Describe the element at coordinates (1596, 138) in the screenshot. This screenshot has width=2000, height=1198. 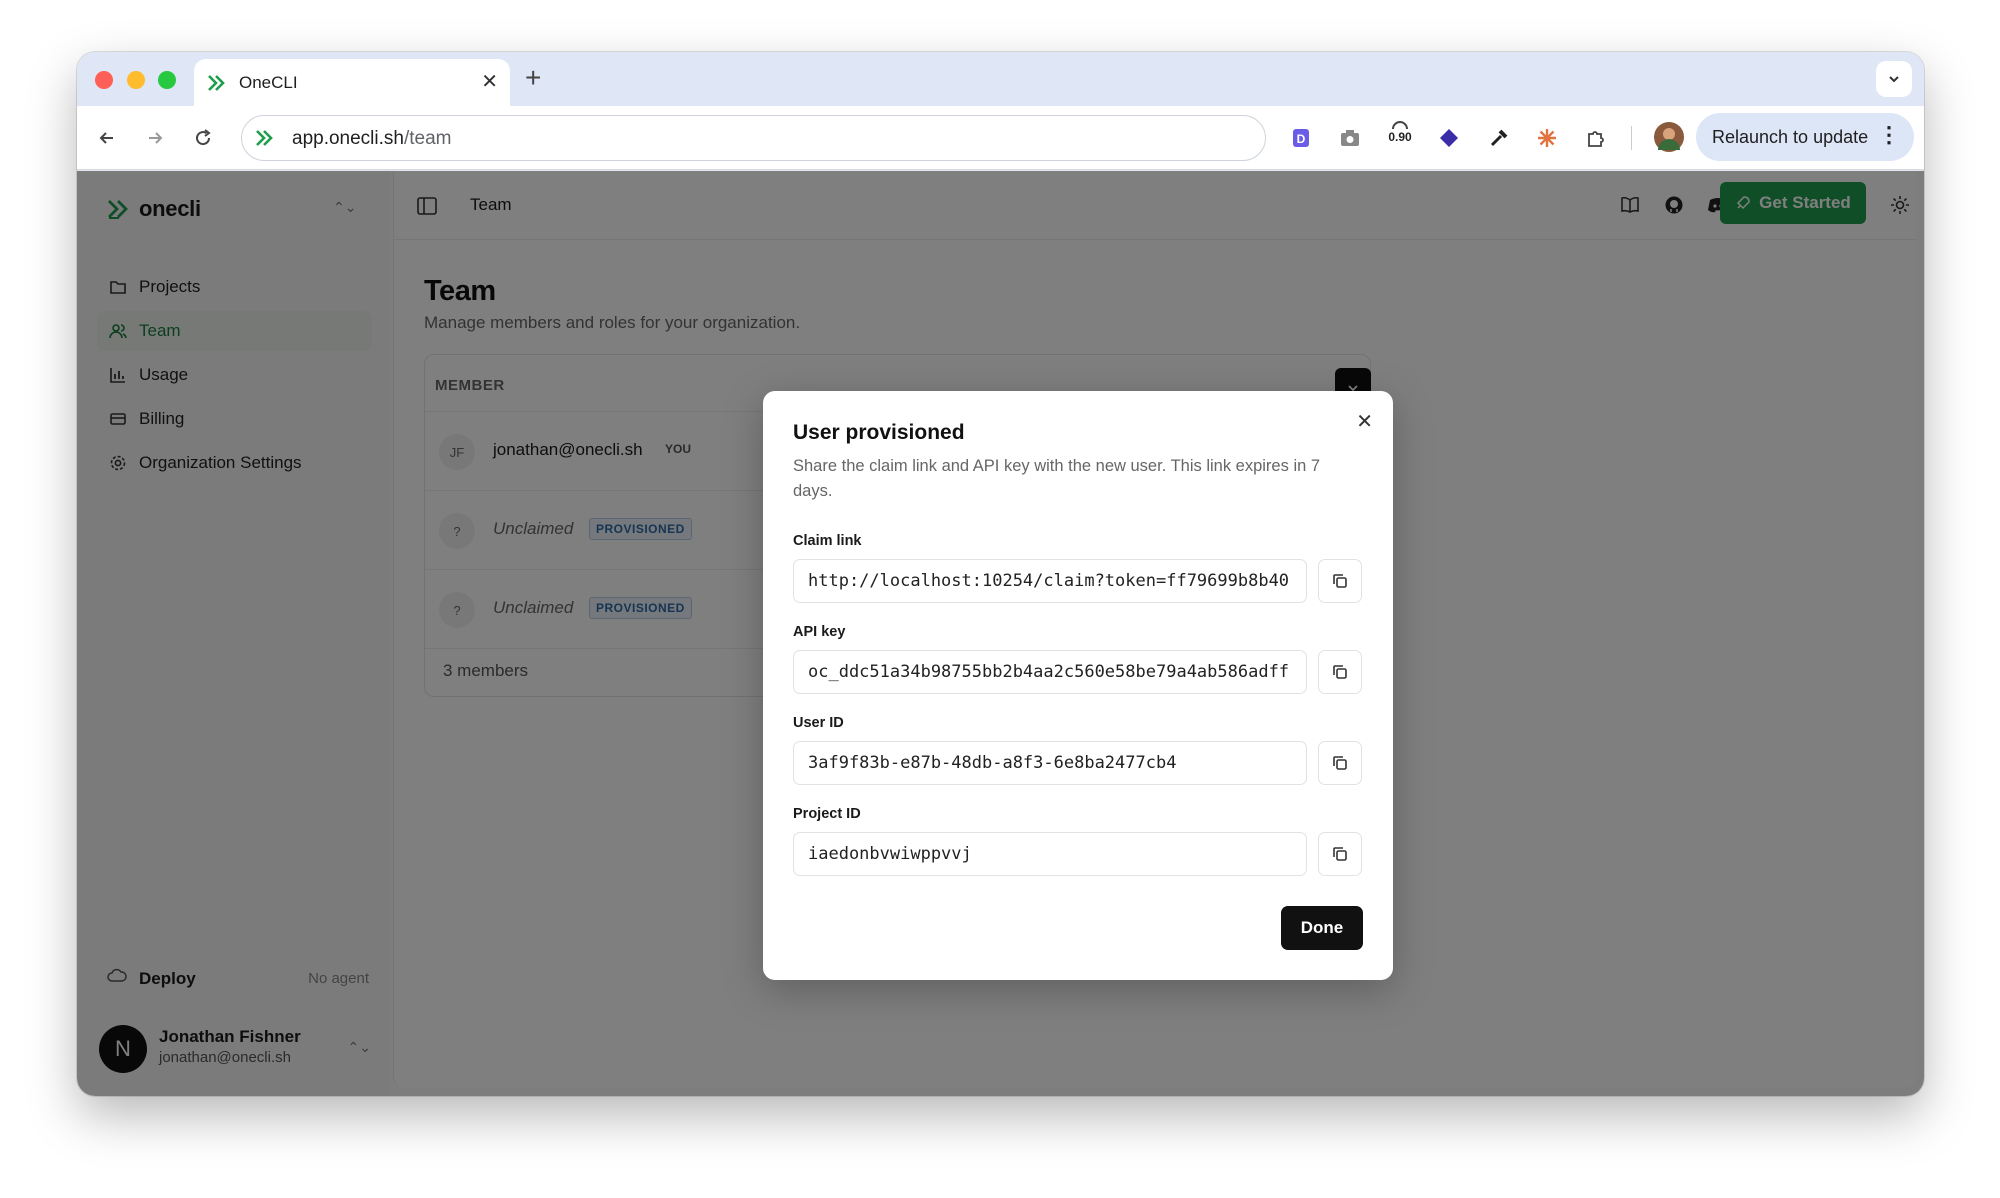
I see `puzzle-extensions-icon` at that location.